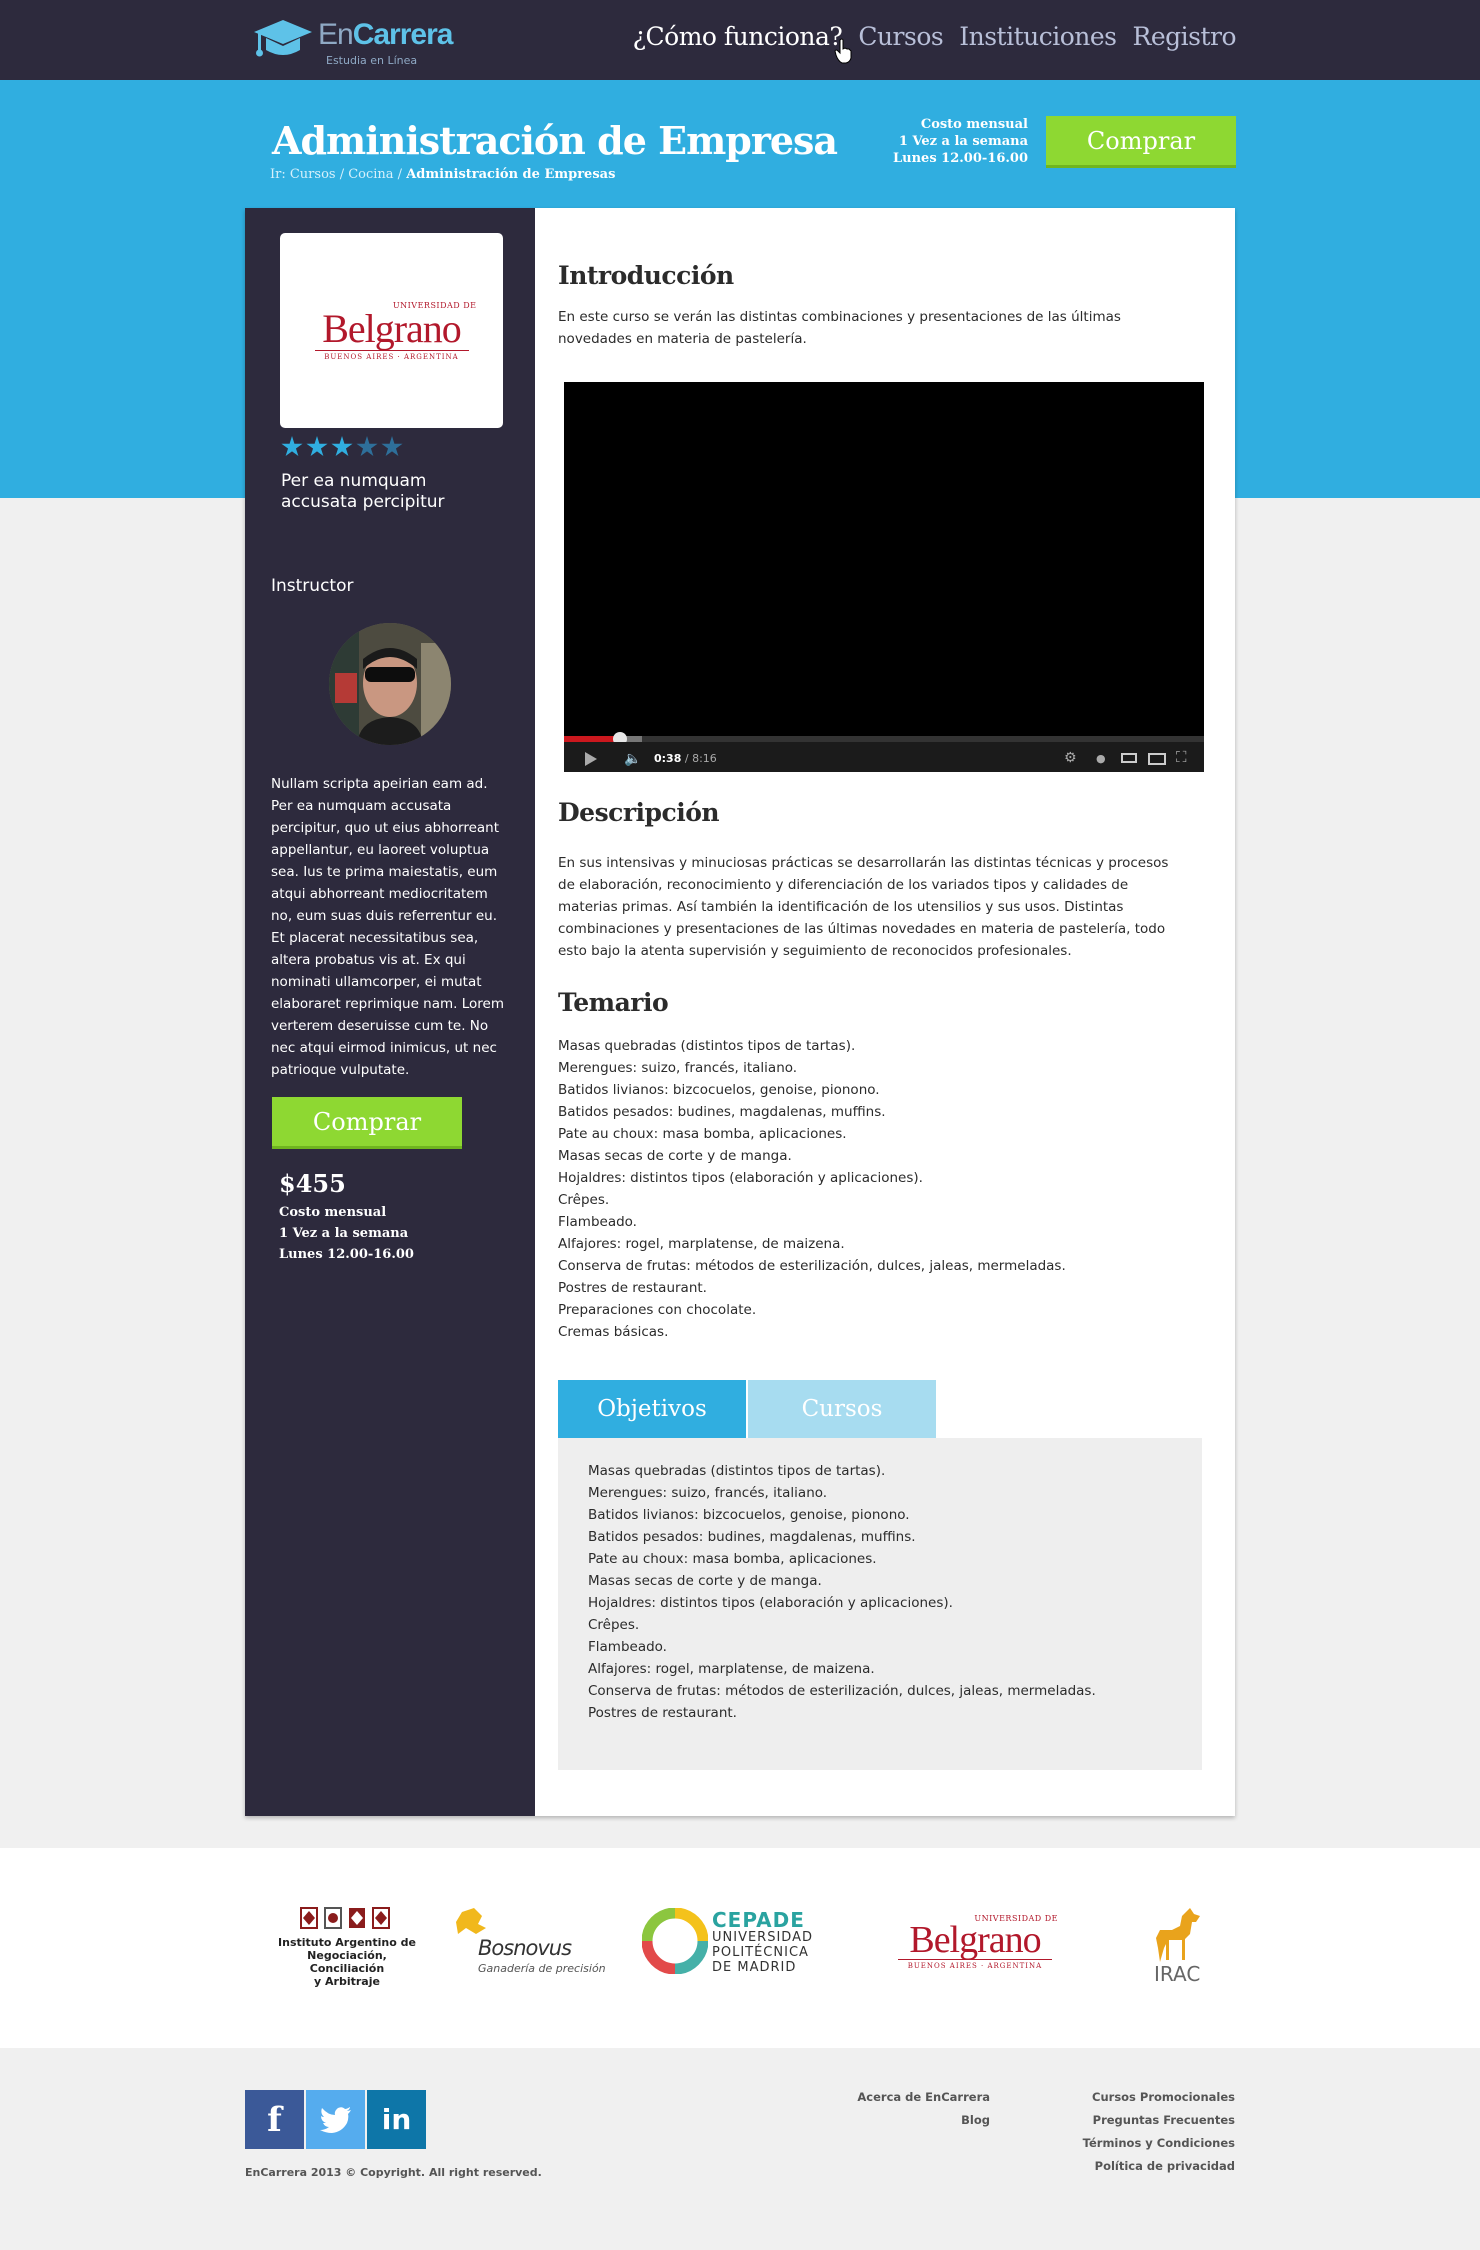 Image resolution: width=1480 pixels, height=2250 pixels. Describe the element at coordinates (1101, 758) in the screenshot. I see `info-icon: ●` at that location.